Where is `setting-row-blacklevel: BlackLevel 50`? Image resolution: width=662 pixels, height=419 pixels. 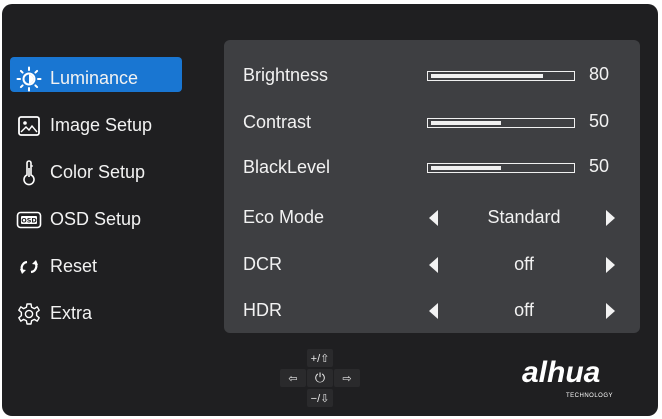 setting-row-blacklevel: BlackLevel 50 is located at coordinates (432, 167).